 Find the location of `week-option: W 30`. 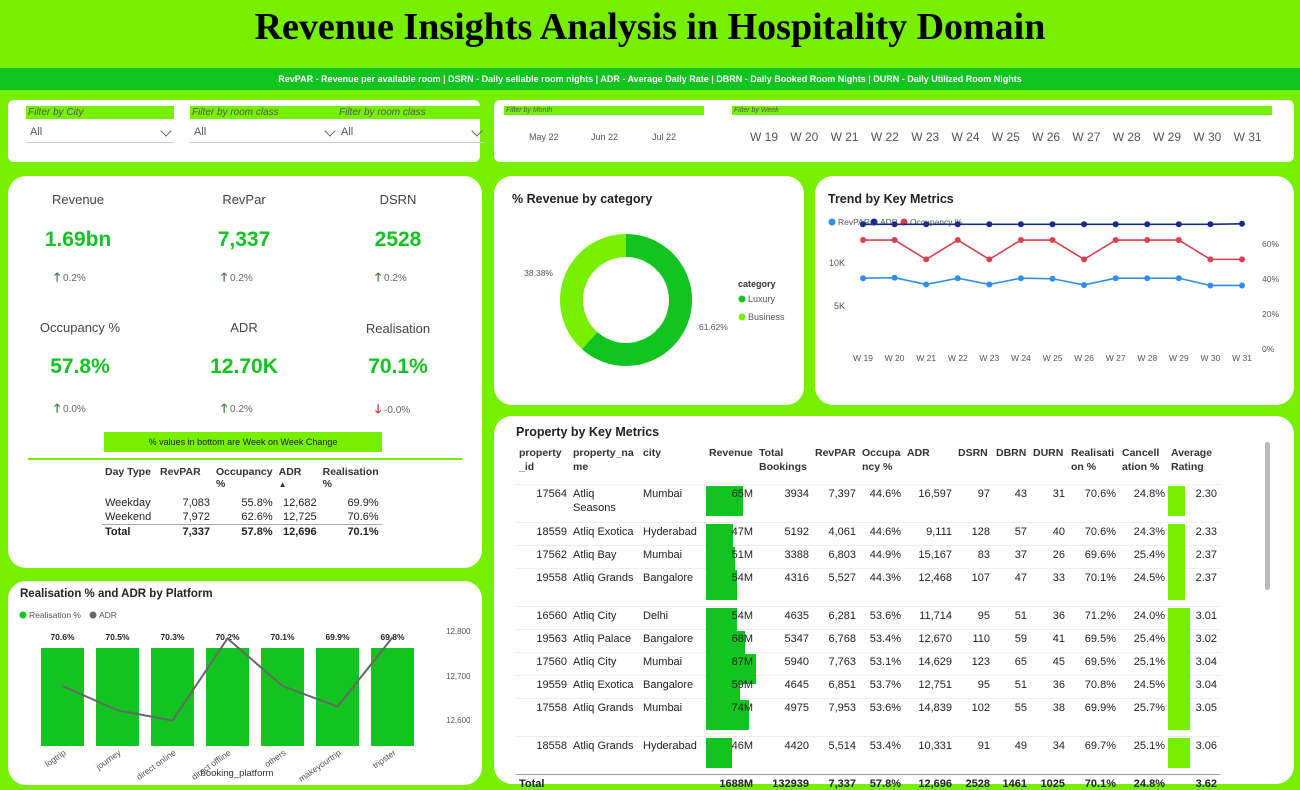

week-option: W 30 is located at coordinates (1207, 137).